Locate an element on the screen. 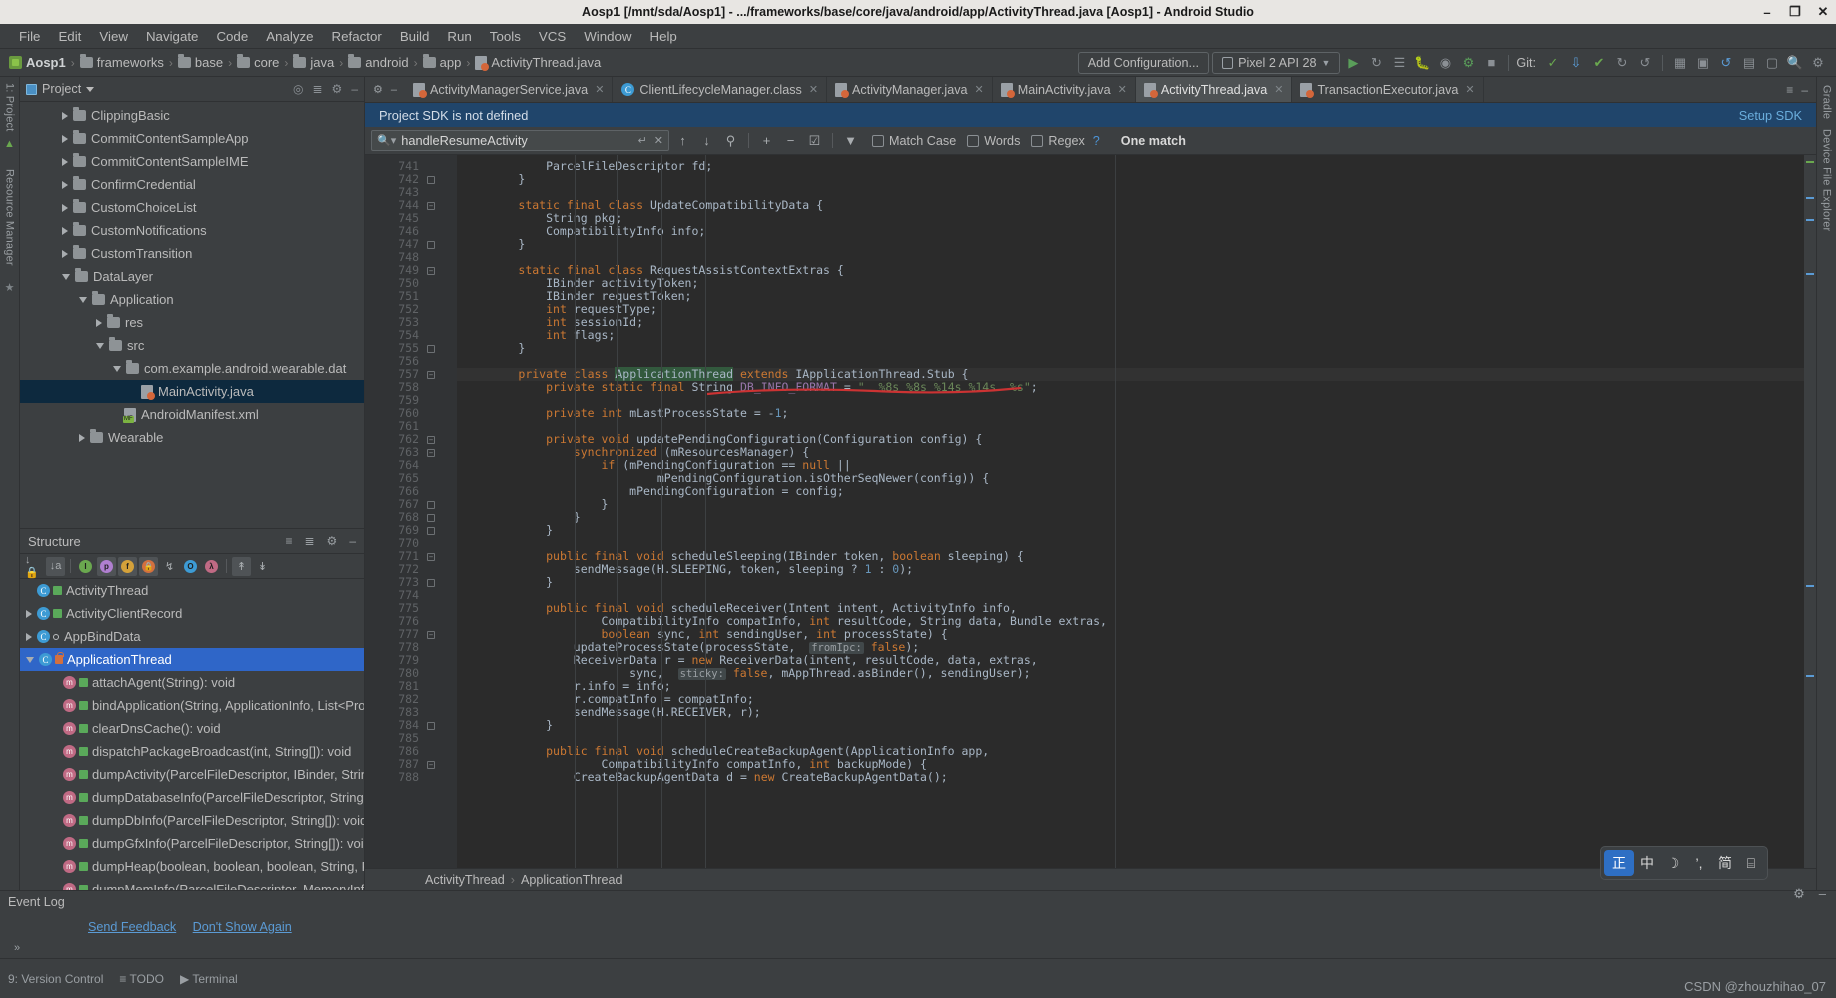  breadcrumb-inner-class: ApplicationThread is located at coordinates (572, 880).